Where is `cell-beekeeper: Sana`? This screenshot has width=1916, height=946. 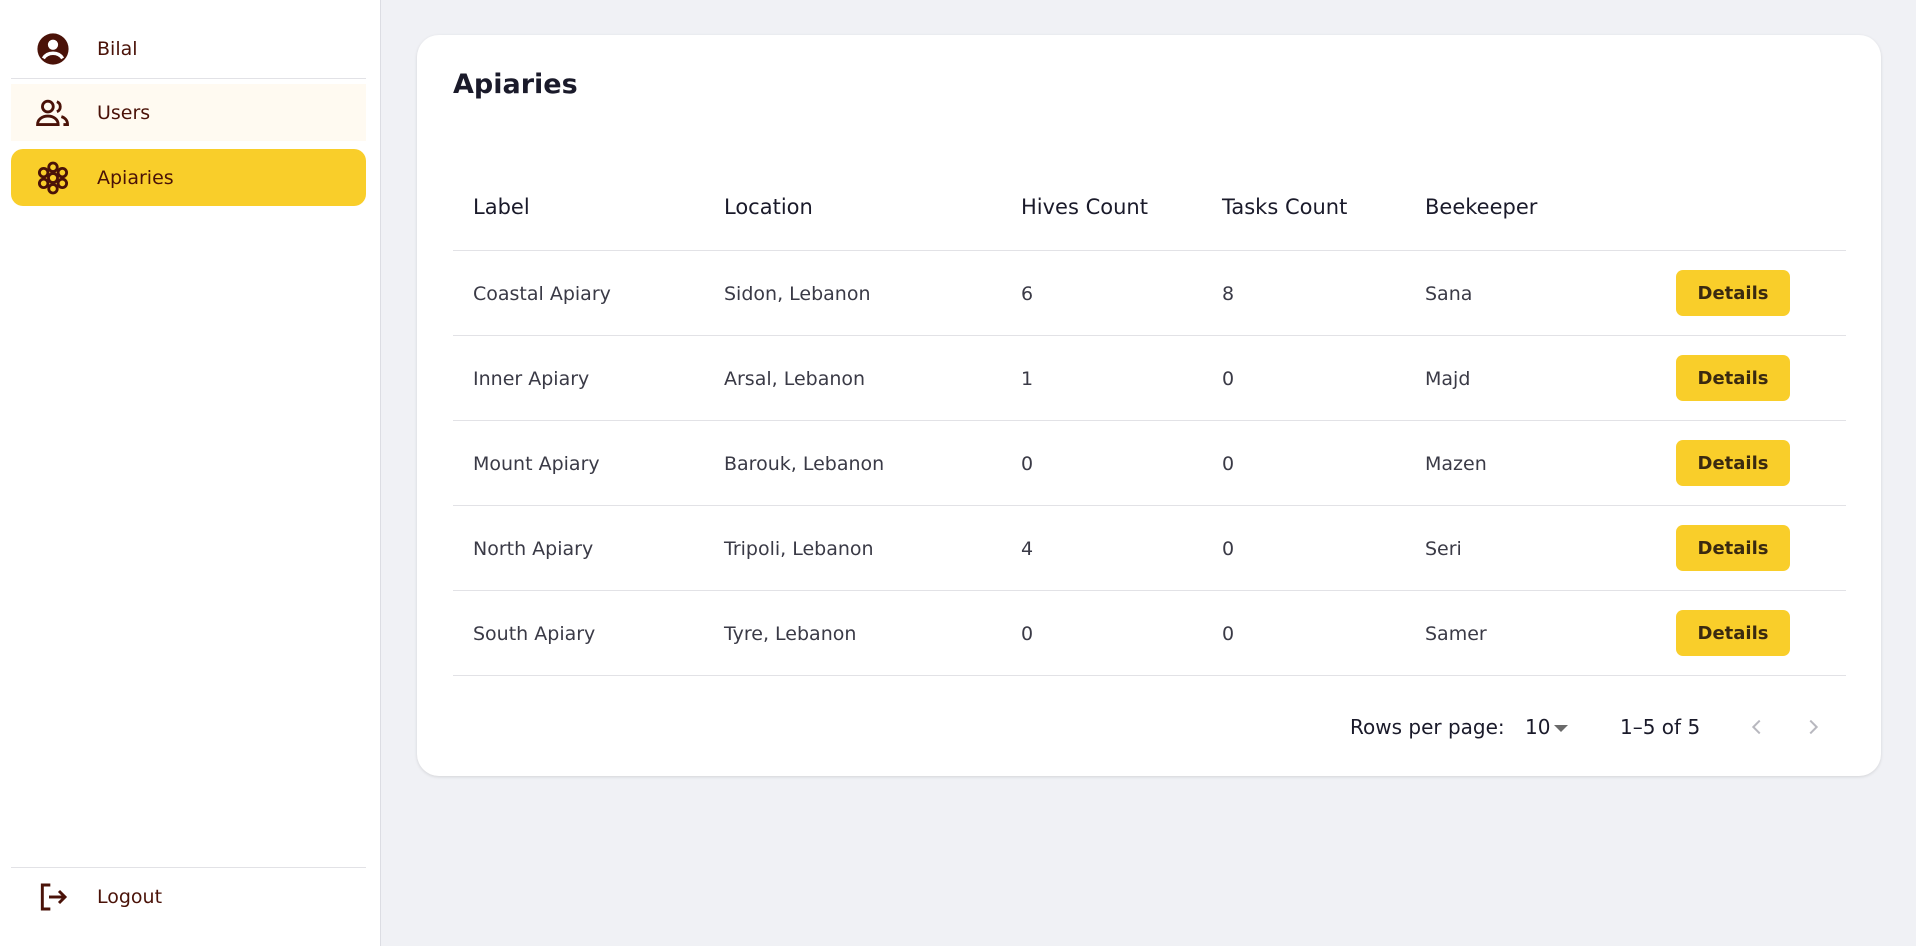
cell-beekeeper: Sana is located at coordinates (1449, 293).